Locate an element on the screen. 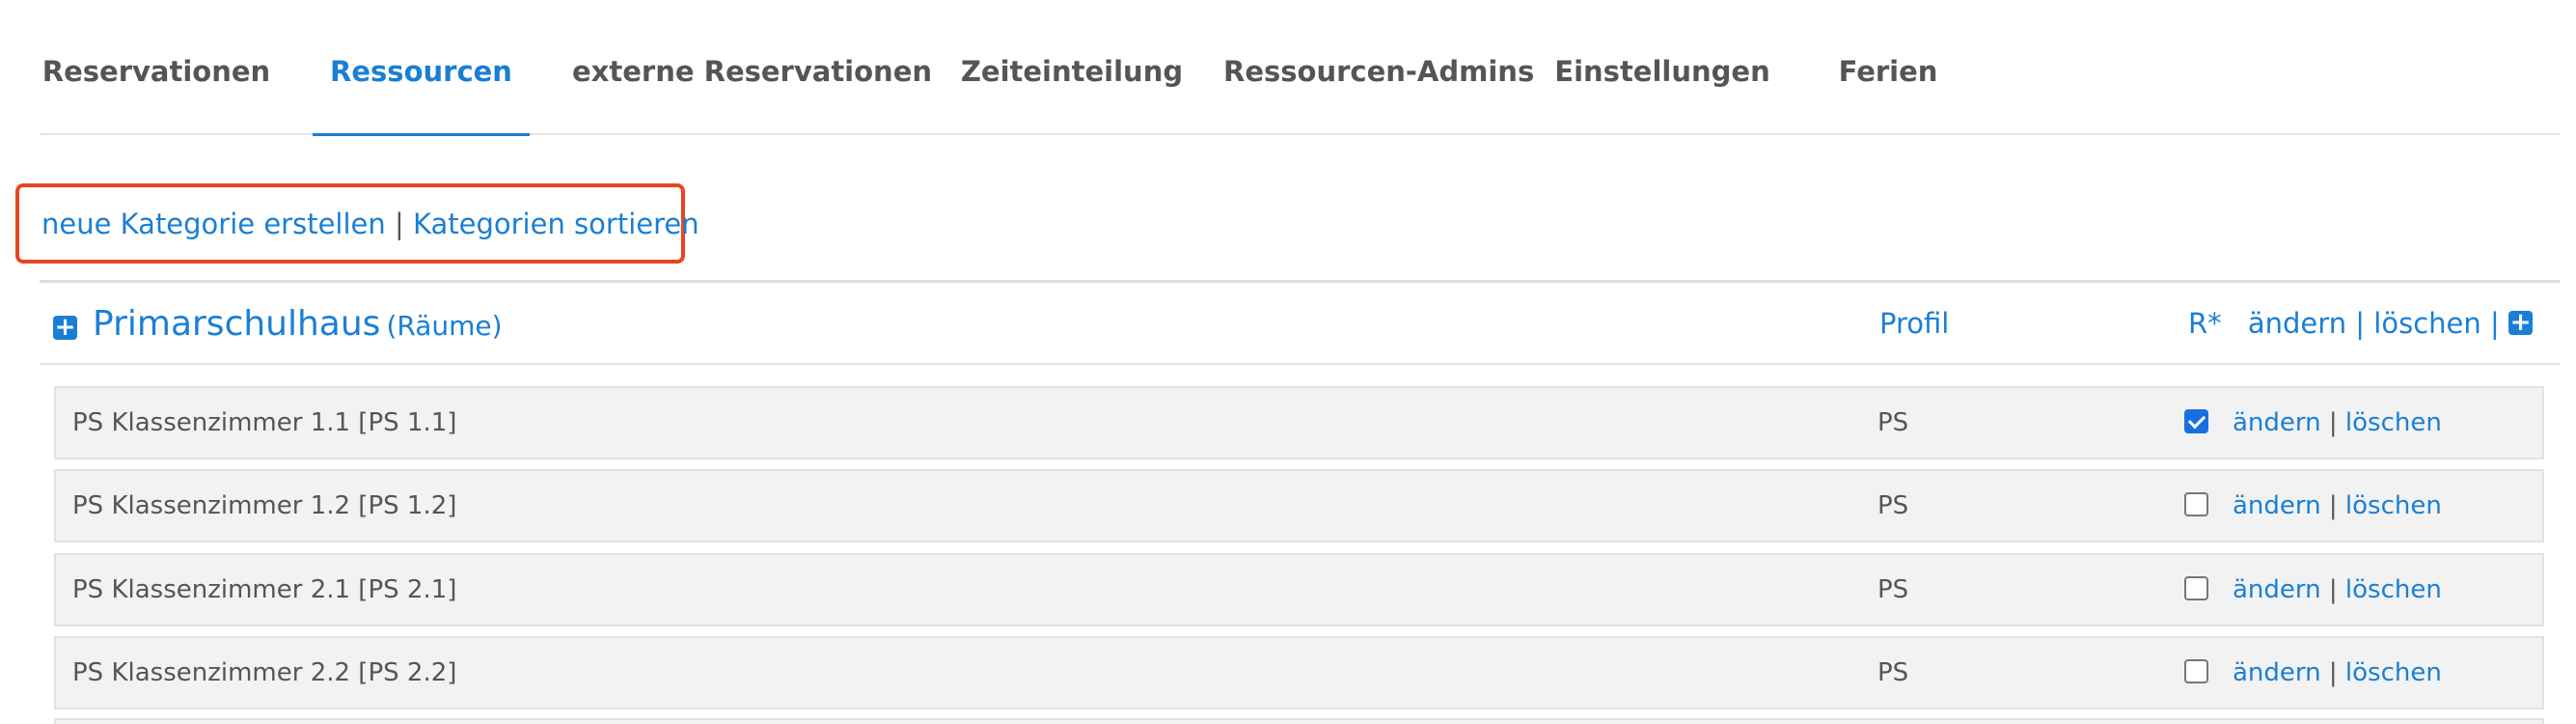 The width and height of the screenshot is (2576, 724). category-header-actions: R* ändern | löschen | + is located at coordinates (2360, 324).